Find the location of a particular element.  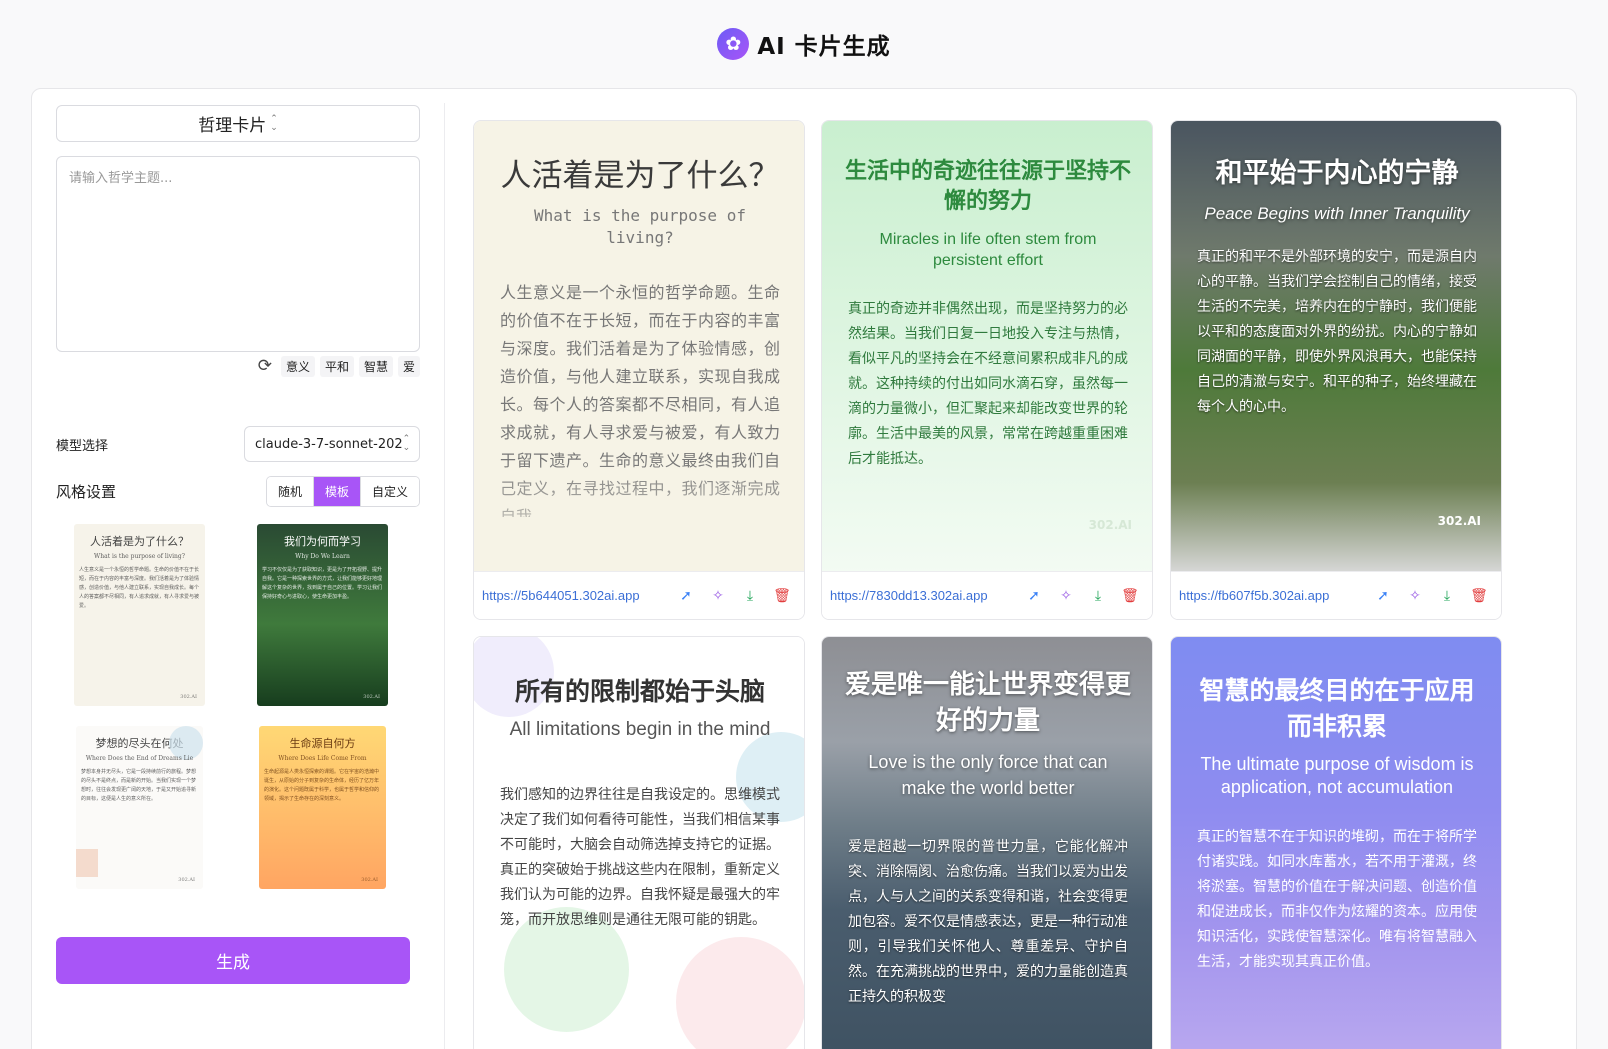

card-title: 智慧的最终目的在于应用而非积累 is located at coordinates (1337, 708).